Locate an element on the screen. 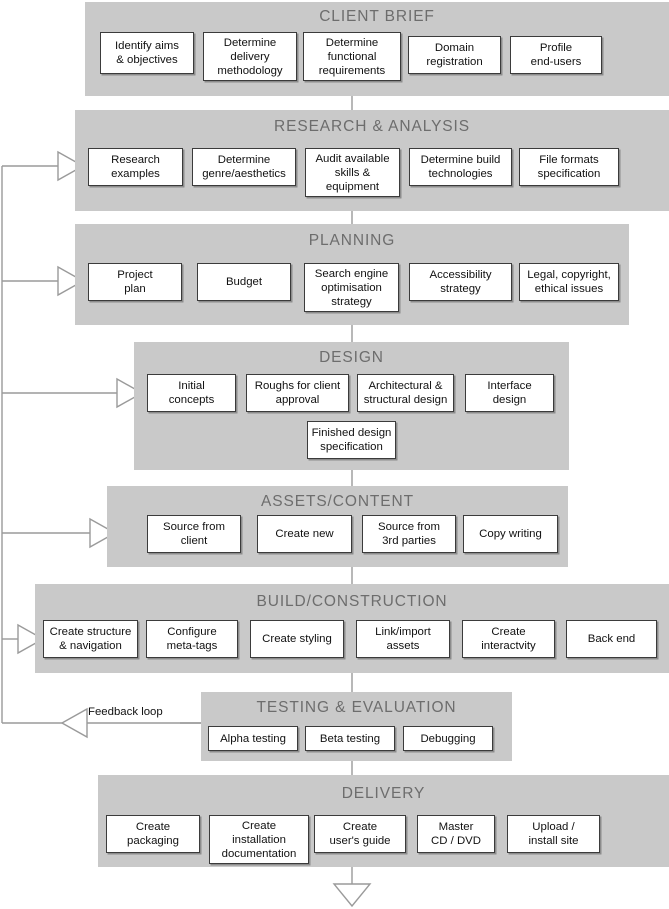 The height and width of the screenshot is (909, 669). task-label: Create packaging is located at coordinates (153, 834).